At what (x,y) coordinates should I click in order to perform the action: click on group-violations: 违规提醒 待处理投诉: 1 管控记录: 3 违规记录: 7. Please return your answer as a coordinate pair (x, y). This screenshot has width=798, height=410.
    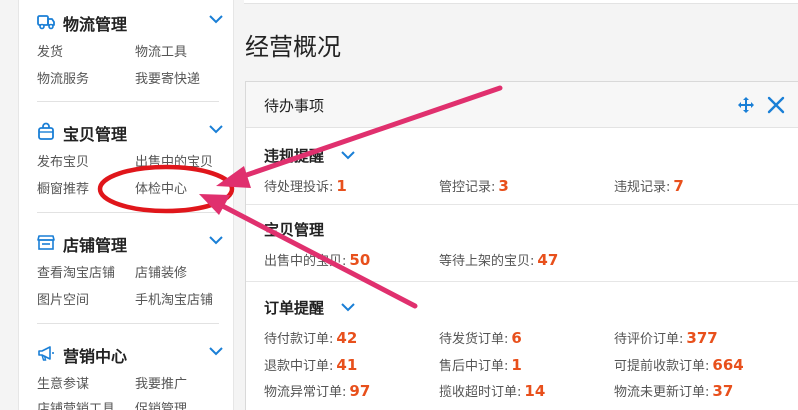
    Looking at the image, I should click on (522, 175).